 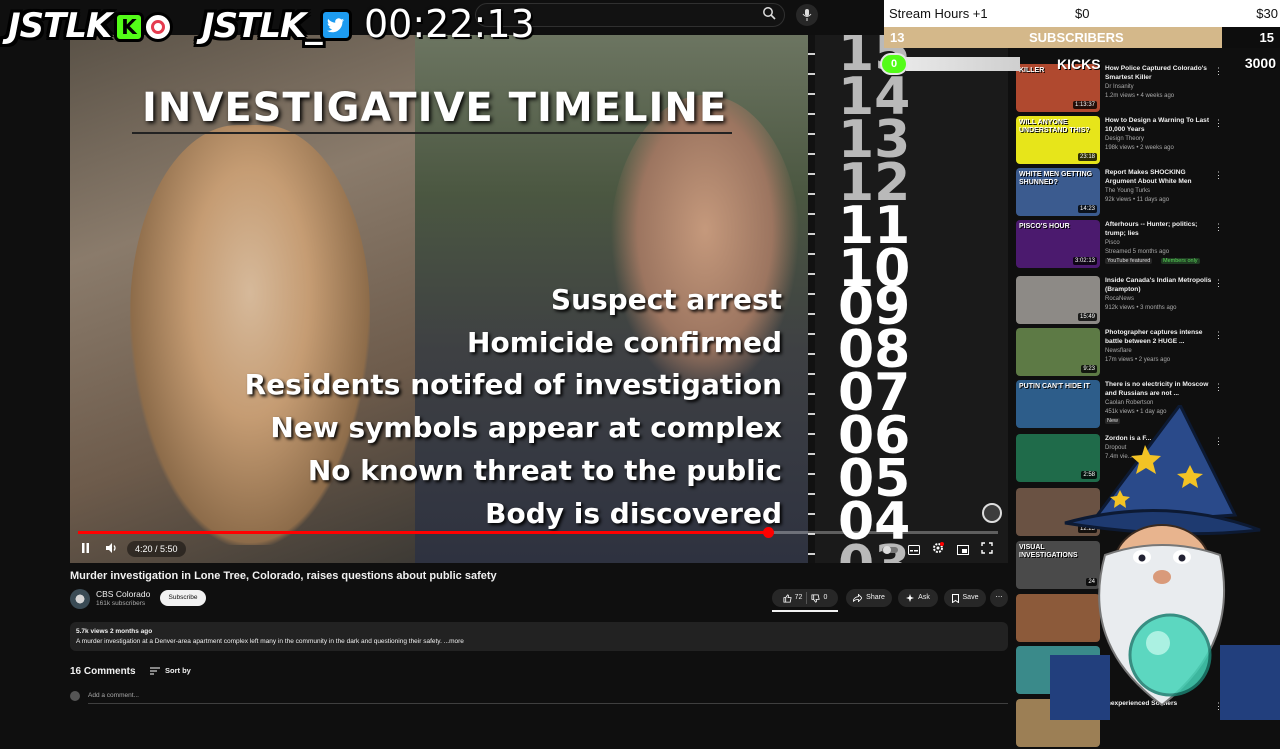 I want to click on like-button: 72, so click(x=792, y=598).